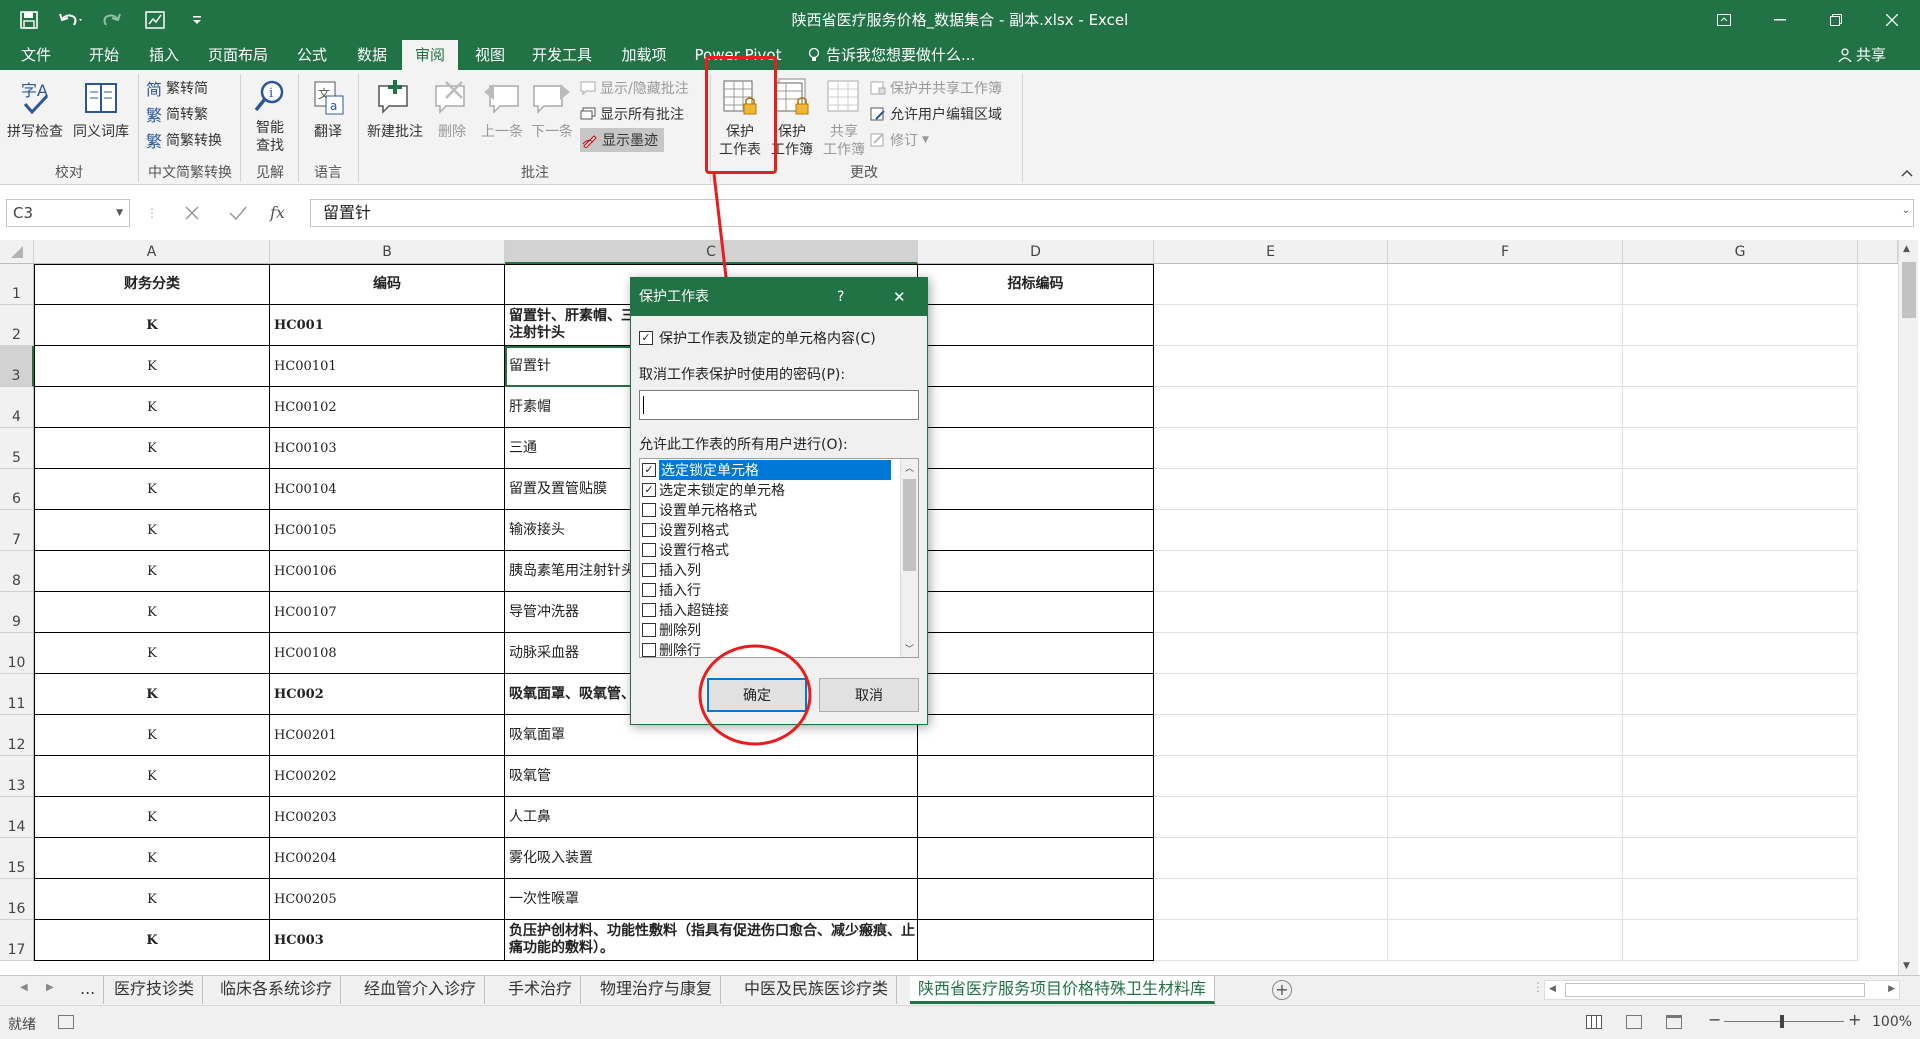 The width and height of the screenshot is (1920, 1039). I want to click on normal-view-icon, so click(1594, 1022).